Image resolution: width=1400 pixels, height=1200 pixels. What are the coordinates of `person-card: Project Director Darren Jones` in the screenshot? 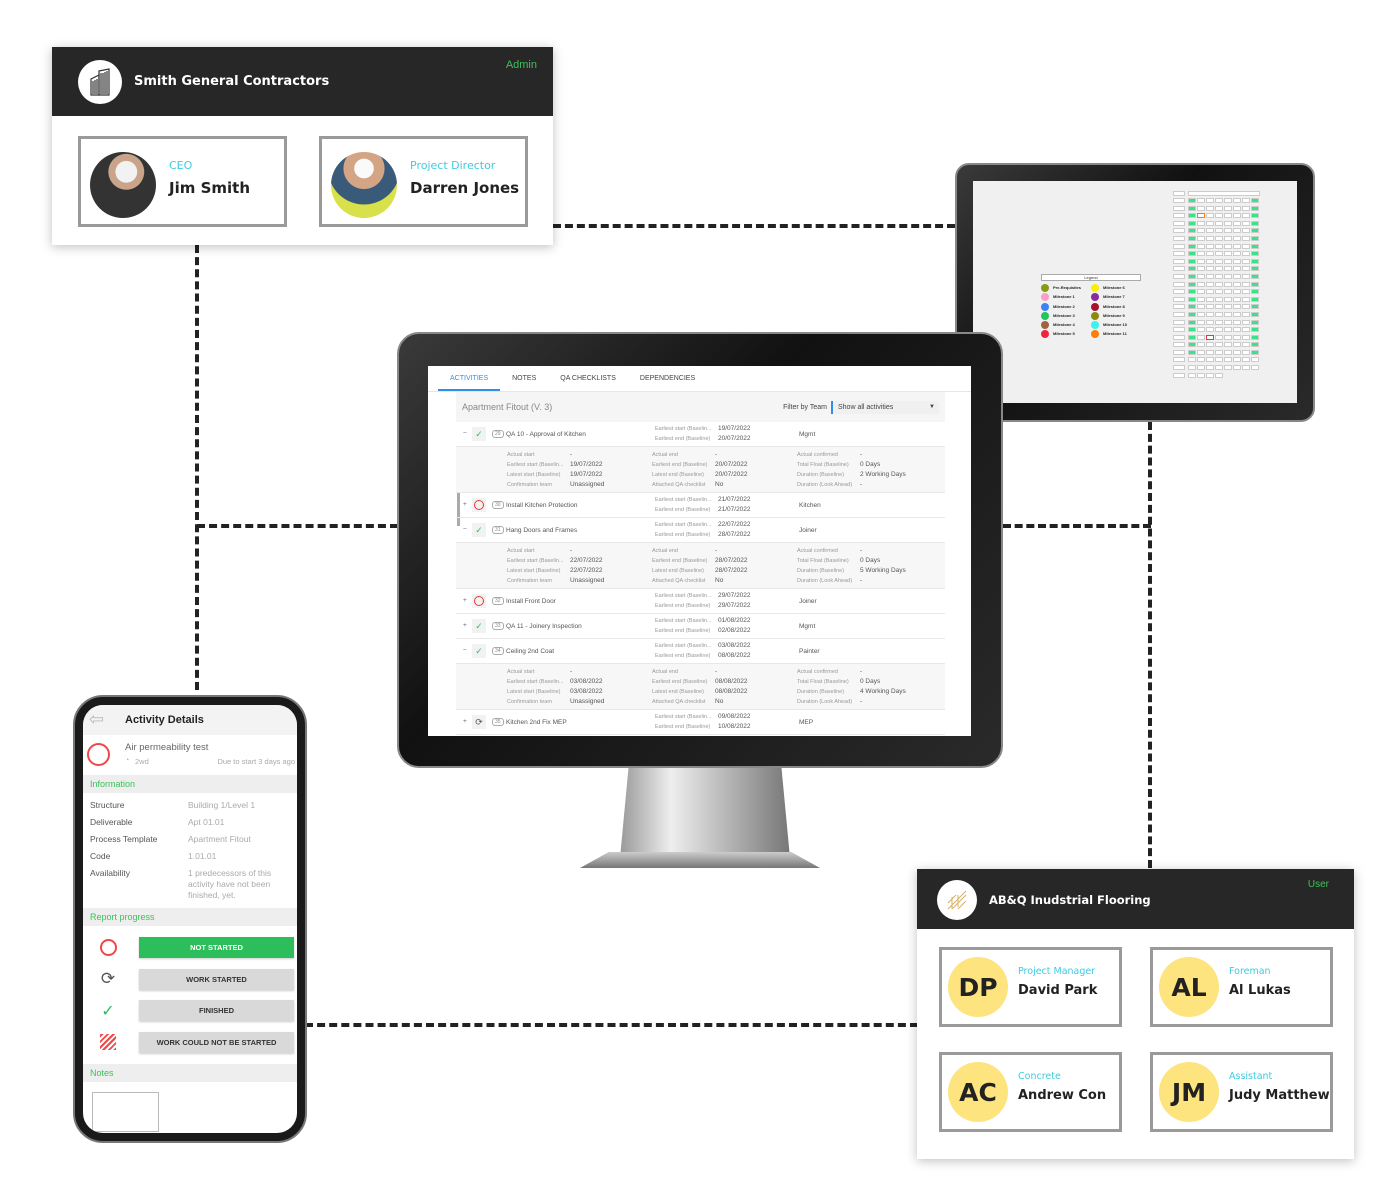 It's located at (423, 181).